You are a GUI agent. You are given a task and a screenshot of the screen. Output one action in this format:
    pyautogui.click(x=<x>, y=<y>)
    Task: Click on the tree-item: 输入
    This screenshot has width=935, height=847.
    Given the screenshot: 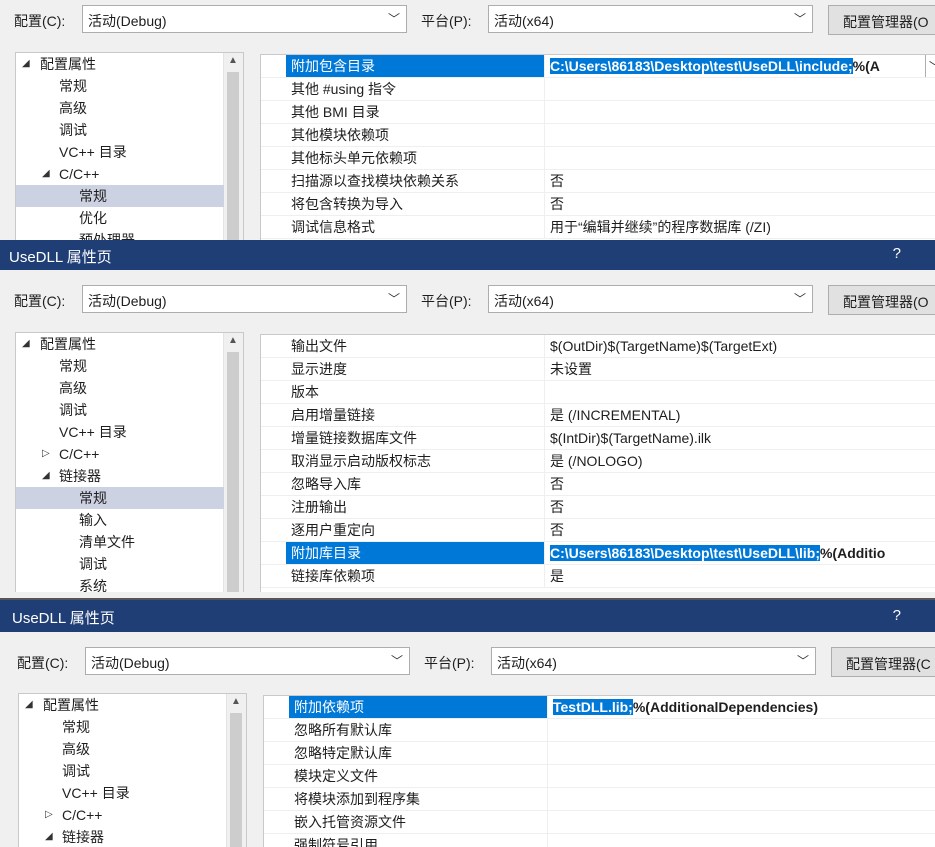 What is the action you would take?
    pyautogui.click(x=120, y=520)
    